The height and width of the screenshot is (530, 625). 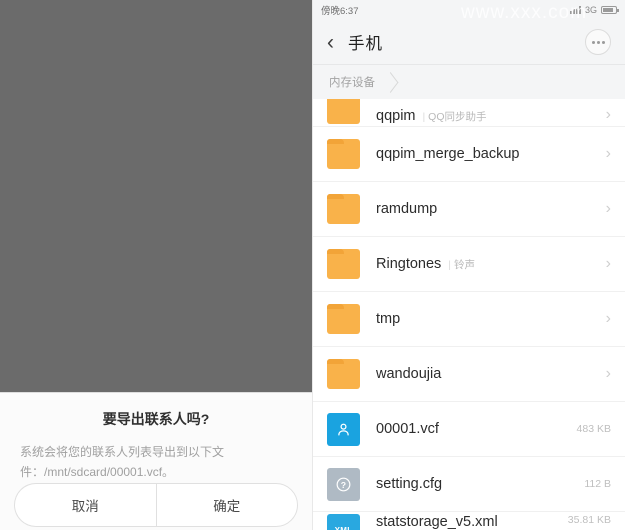 I want to click on list-item: ramdump ›, so click(x=469, y=209).